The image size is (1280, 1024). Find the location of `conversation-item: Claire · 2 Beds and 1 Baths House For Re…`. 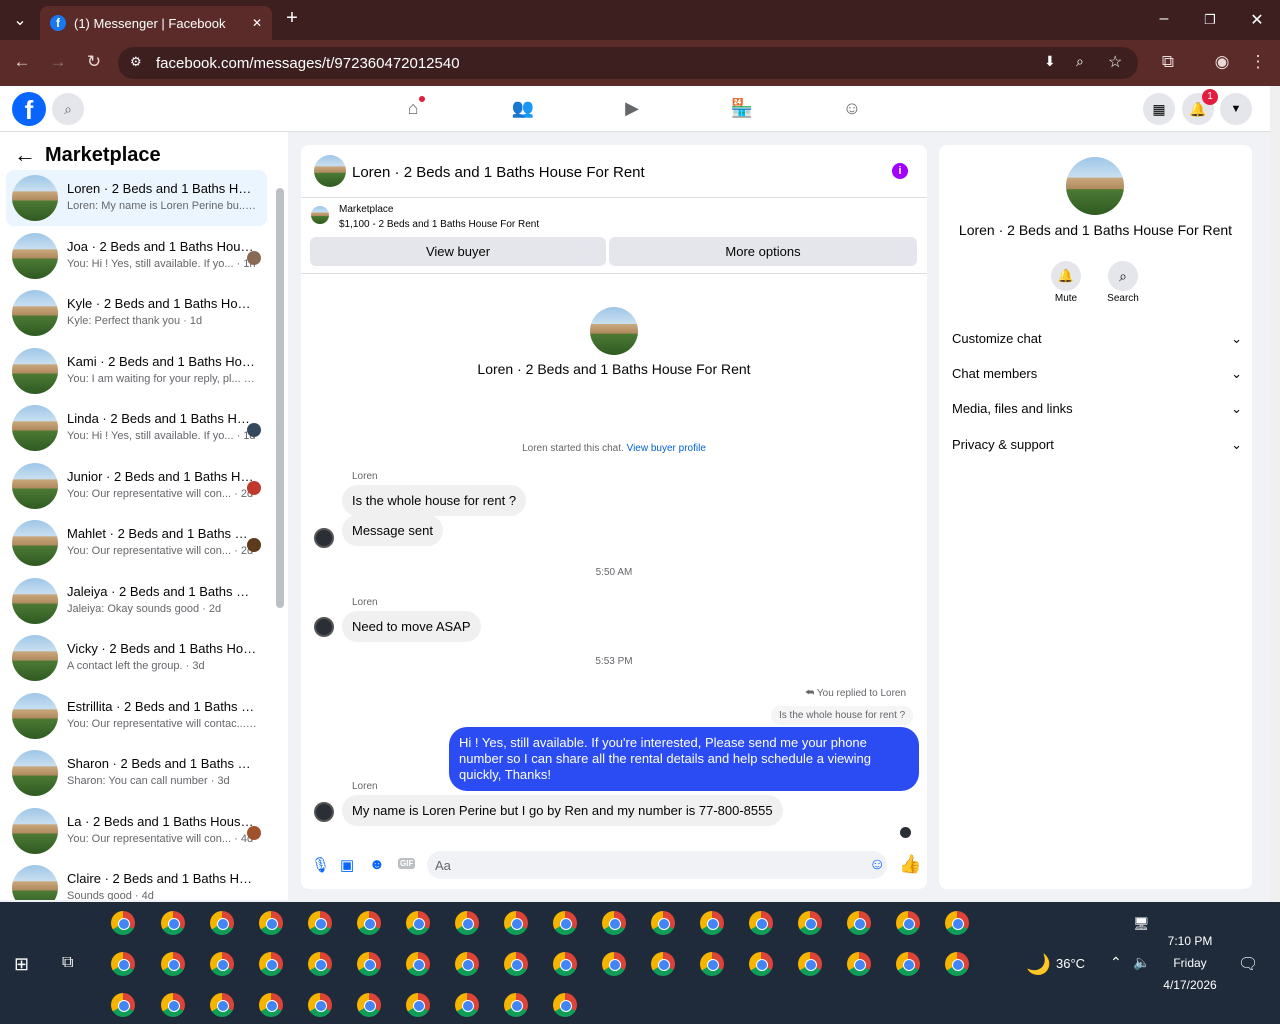

conversation-item: Claire · 2 Beds and 1 Baths House For Re… is located at coordinates (136, 880).